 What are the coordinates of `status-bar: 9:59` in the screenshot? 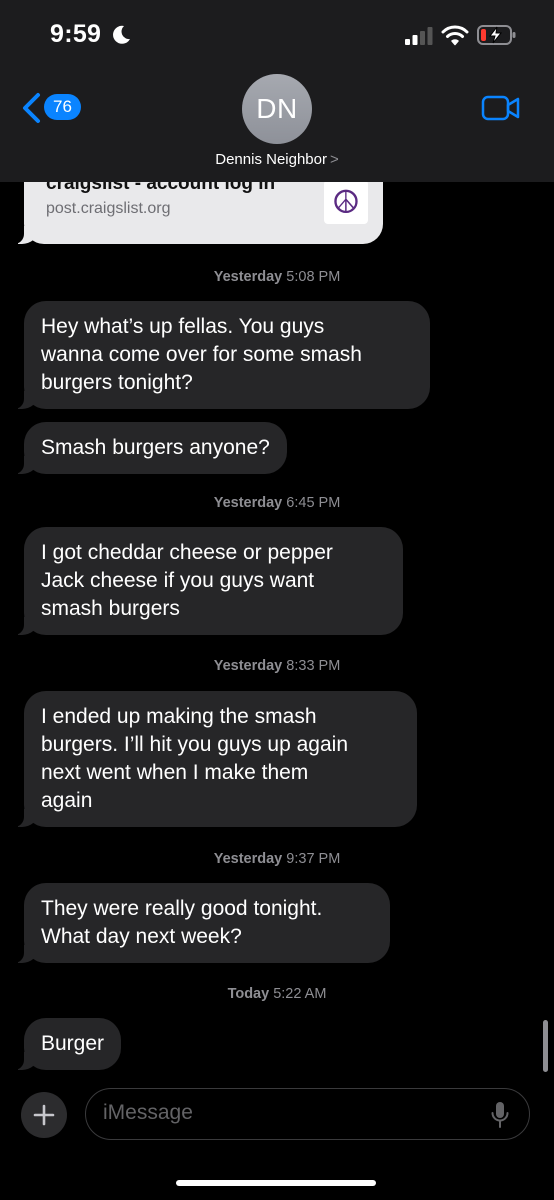 It's located at (277, 35).